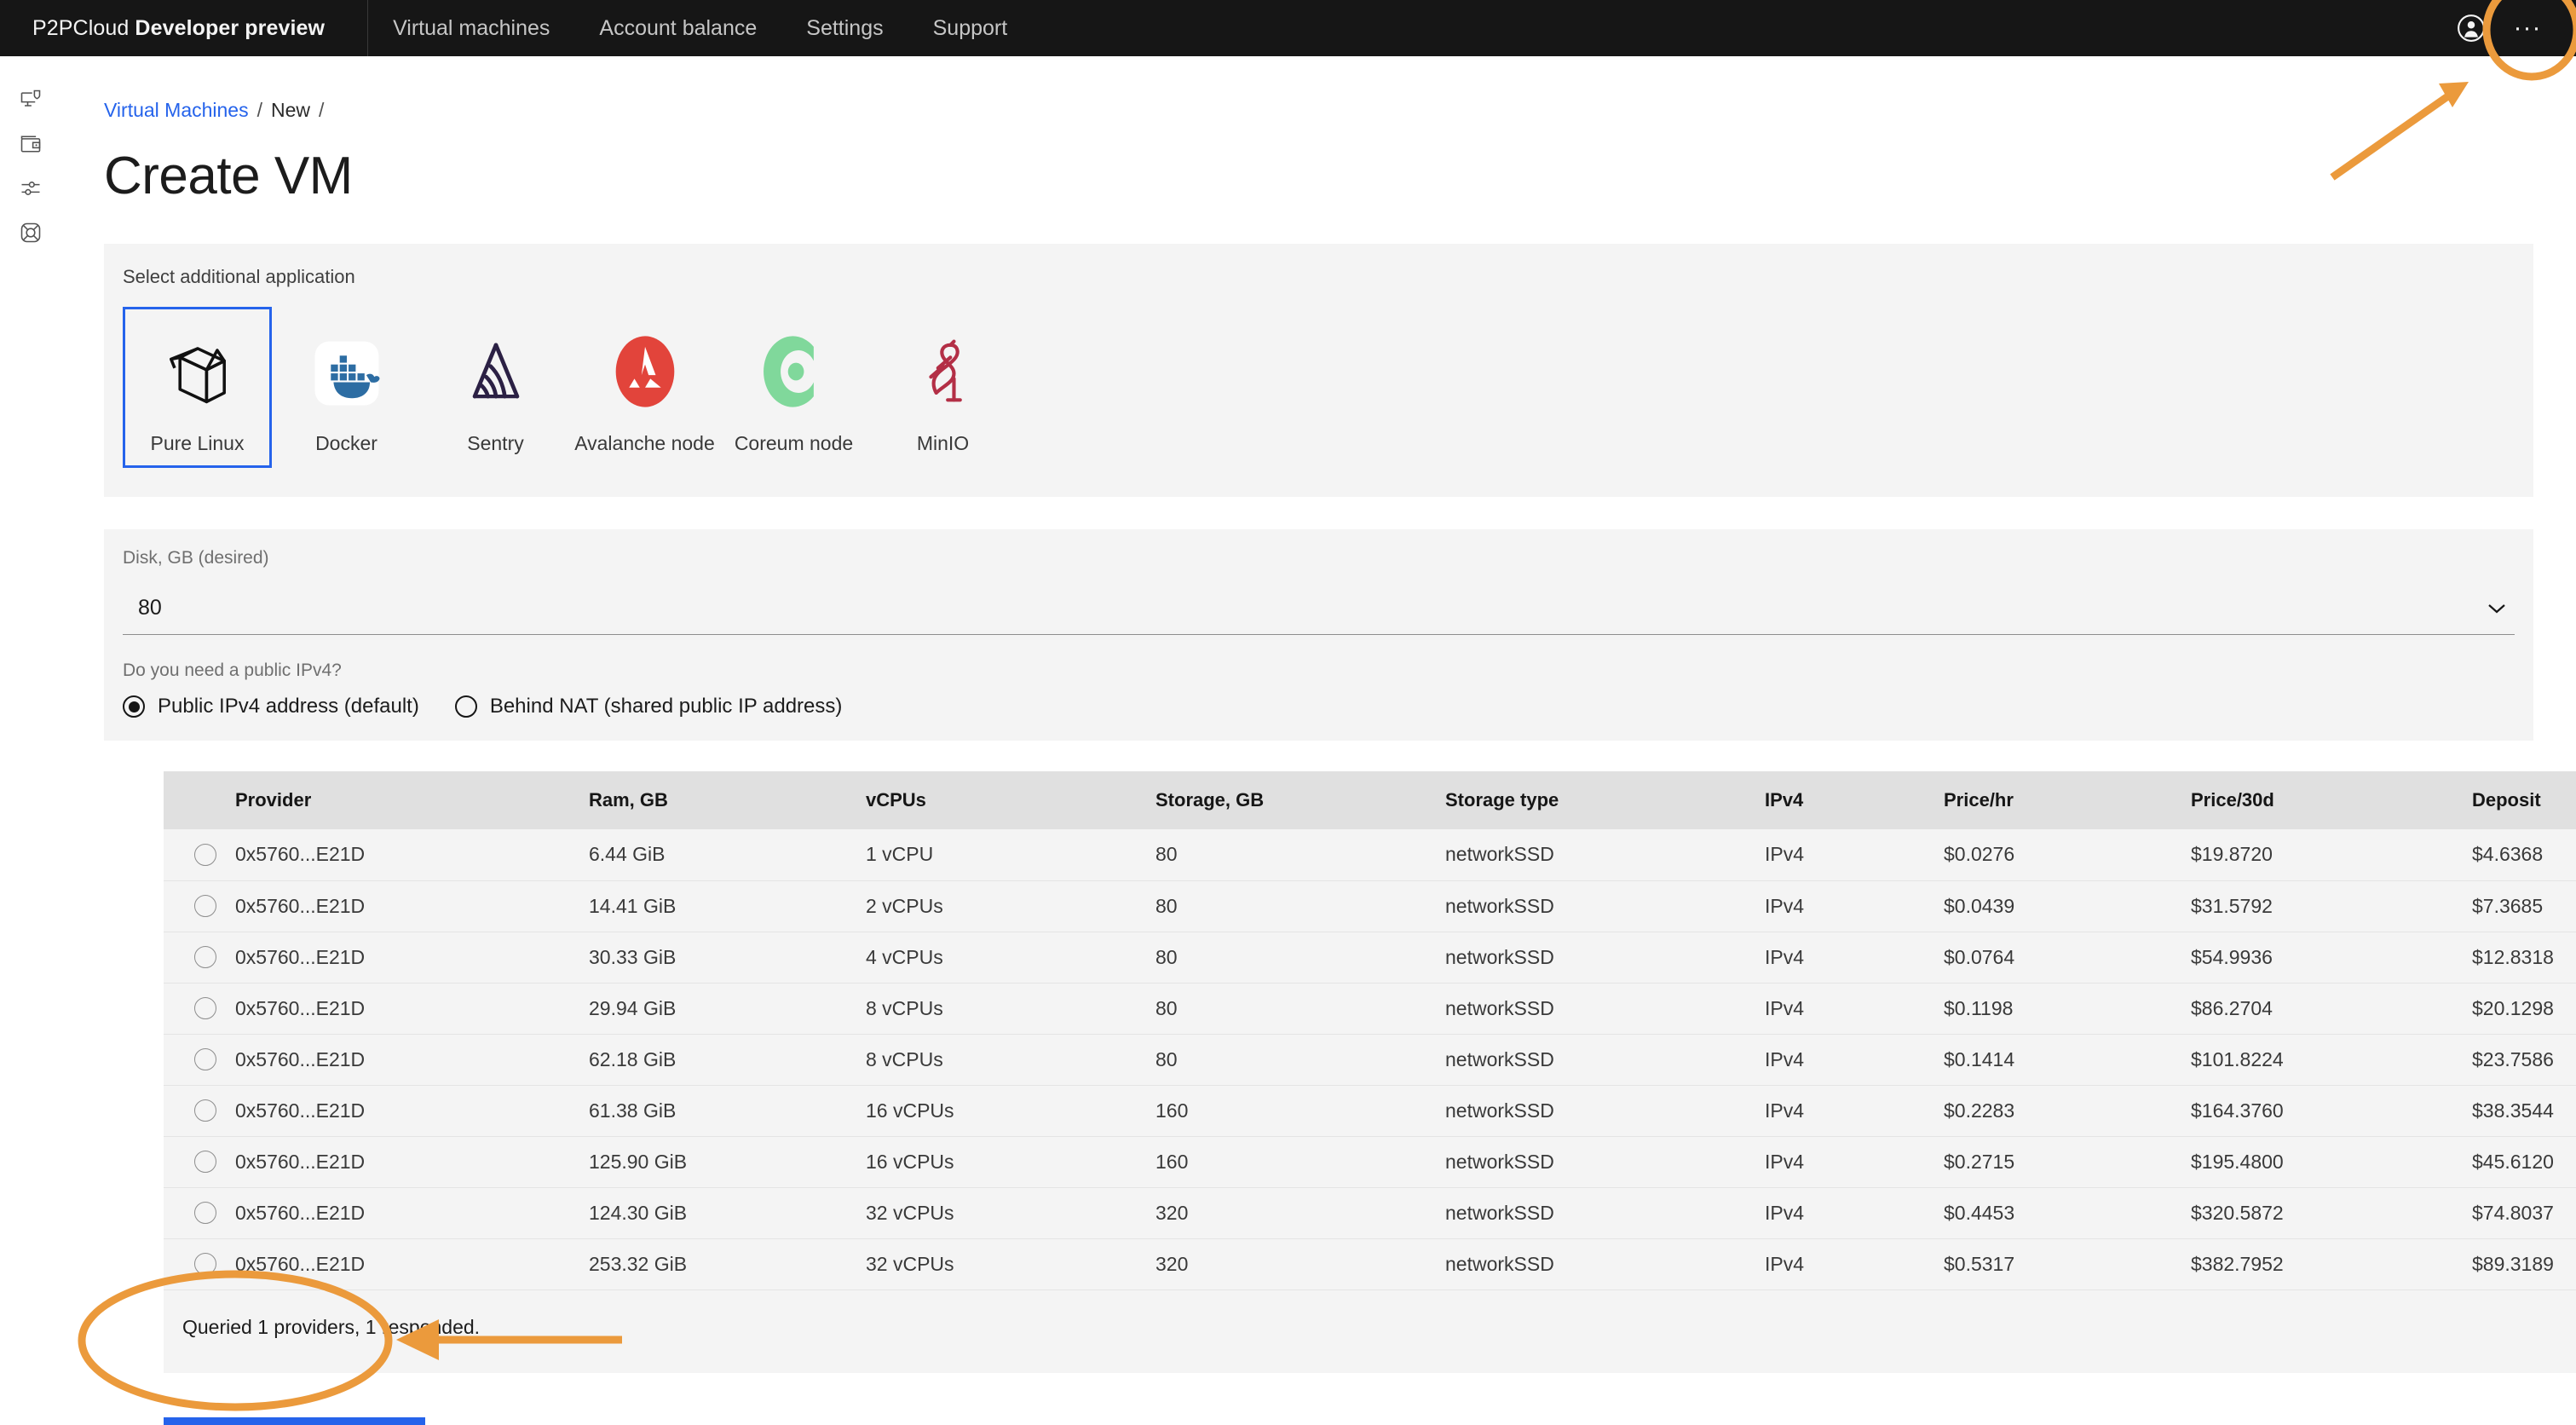  What do you see at coordinates (1172, 1110) in the screenshot?
I see `cell-storage: 160` at bounding box center [1172, 1110].